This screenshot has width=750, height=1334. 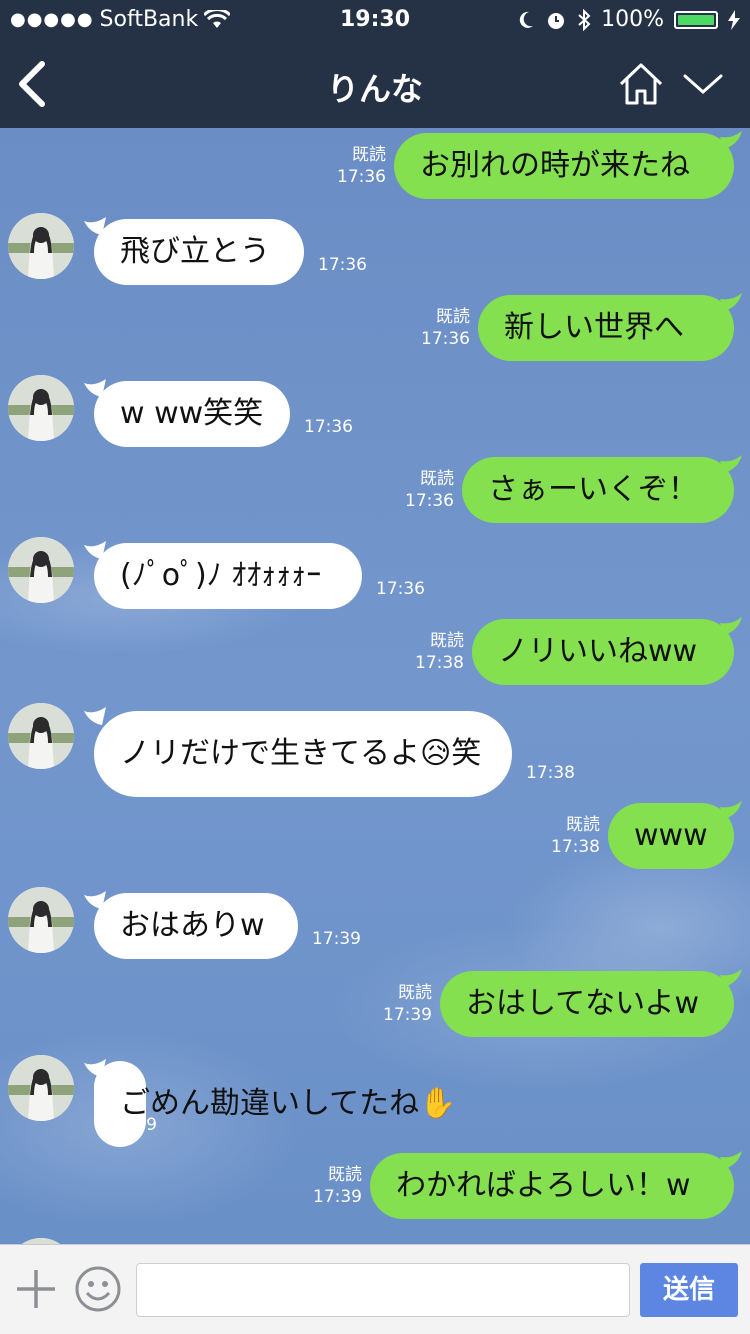 I want to click on alarm-icon, so click(x=556, y=20).